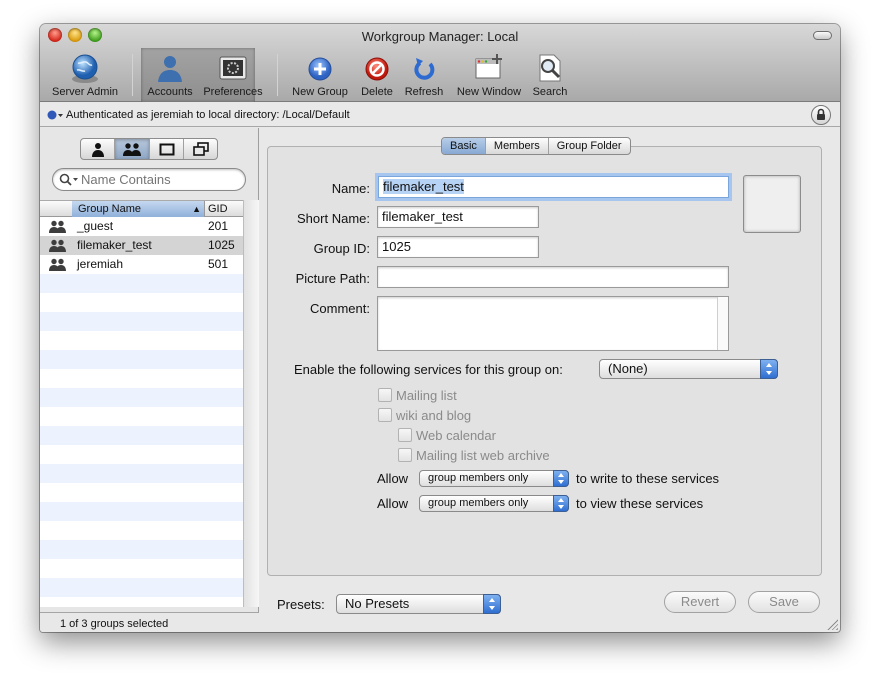 Image resolution: width=880 pixels, height=687 pixels. What do you see at coordinates (385, 415) in the screenshot?
I see `wiki-blog-checkbox` at bounding box center [385, 415].